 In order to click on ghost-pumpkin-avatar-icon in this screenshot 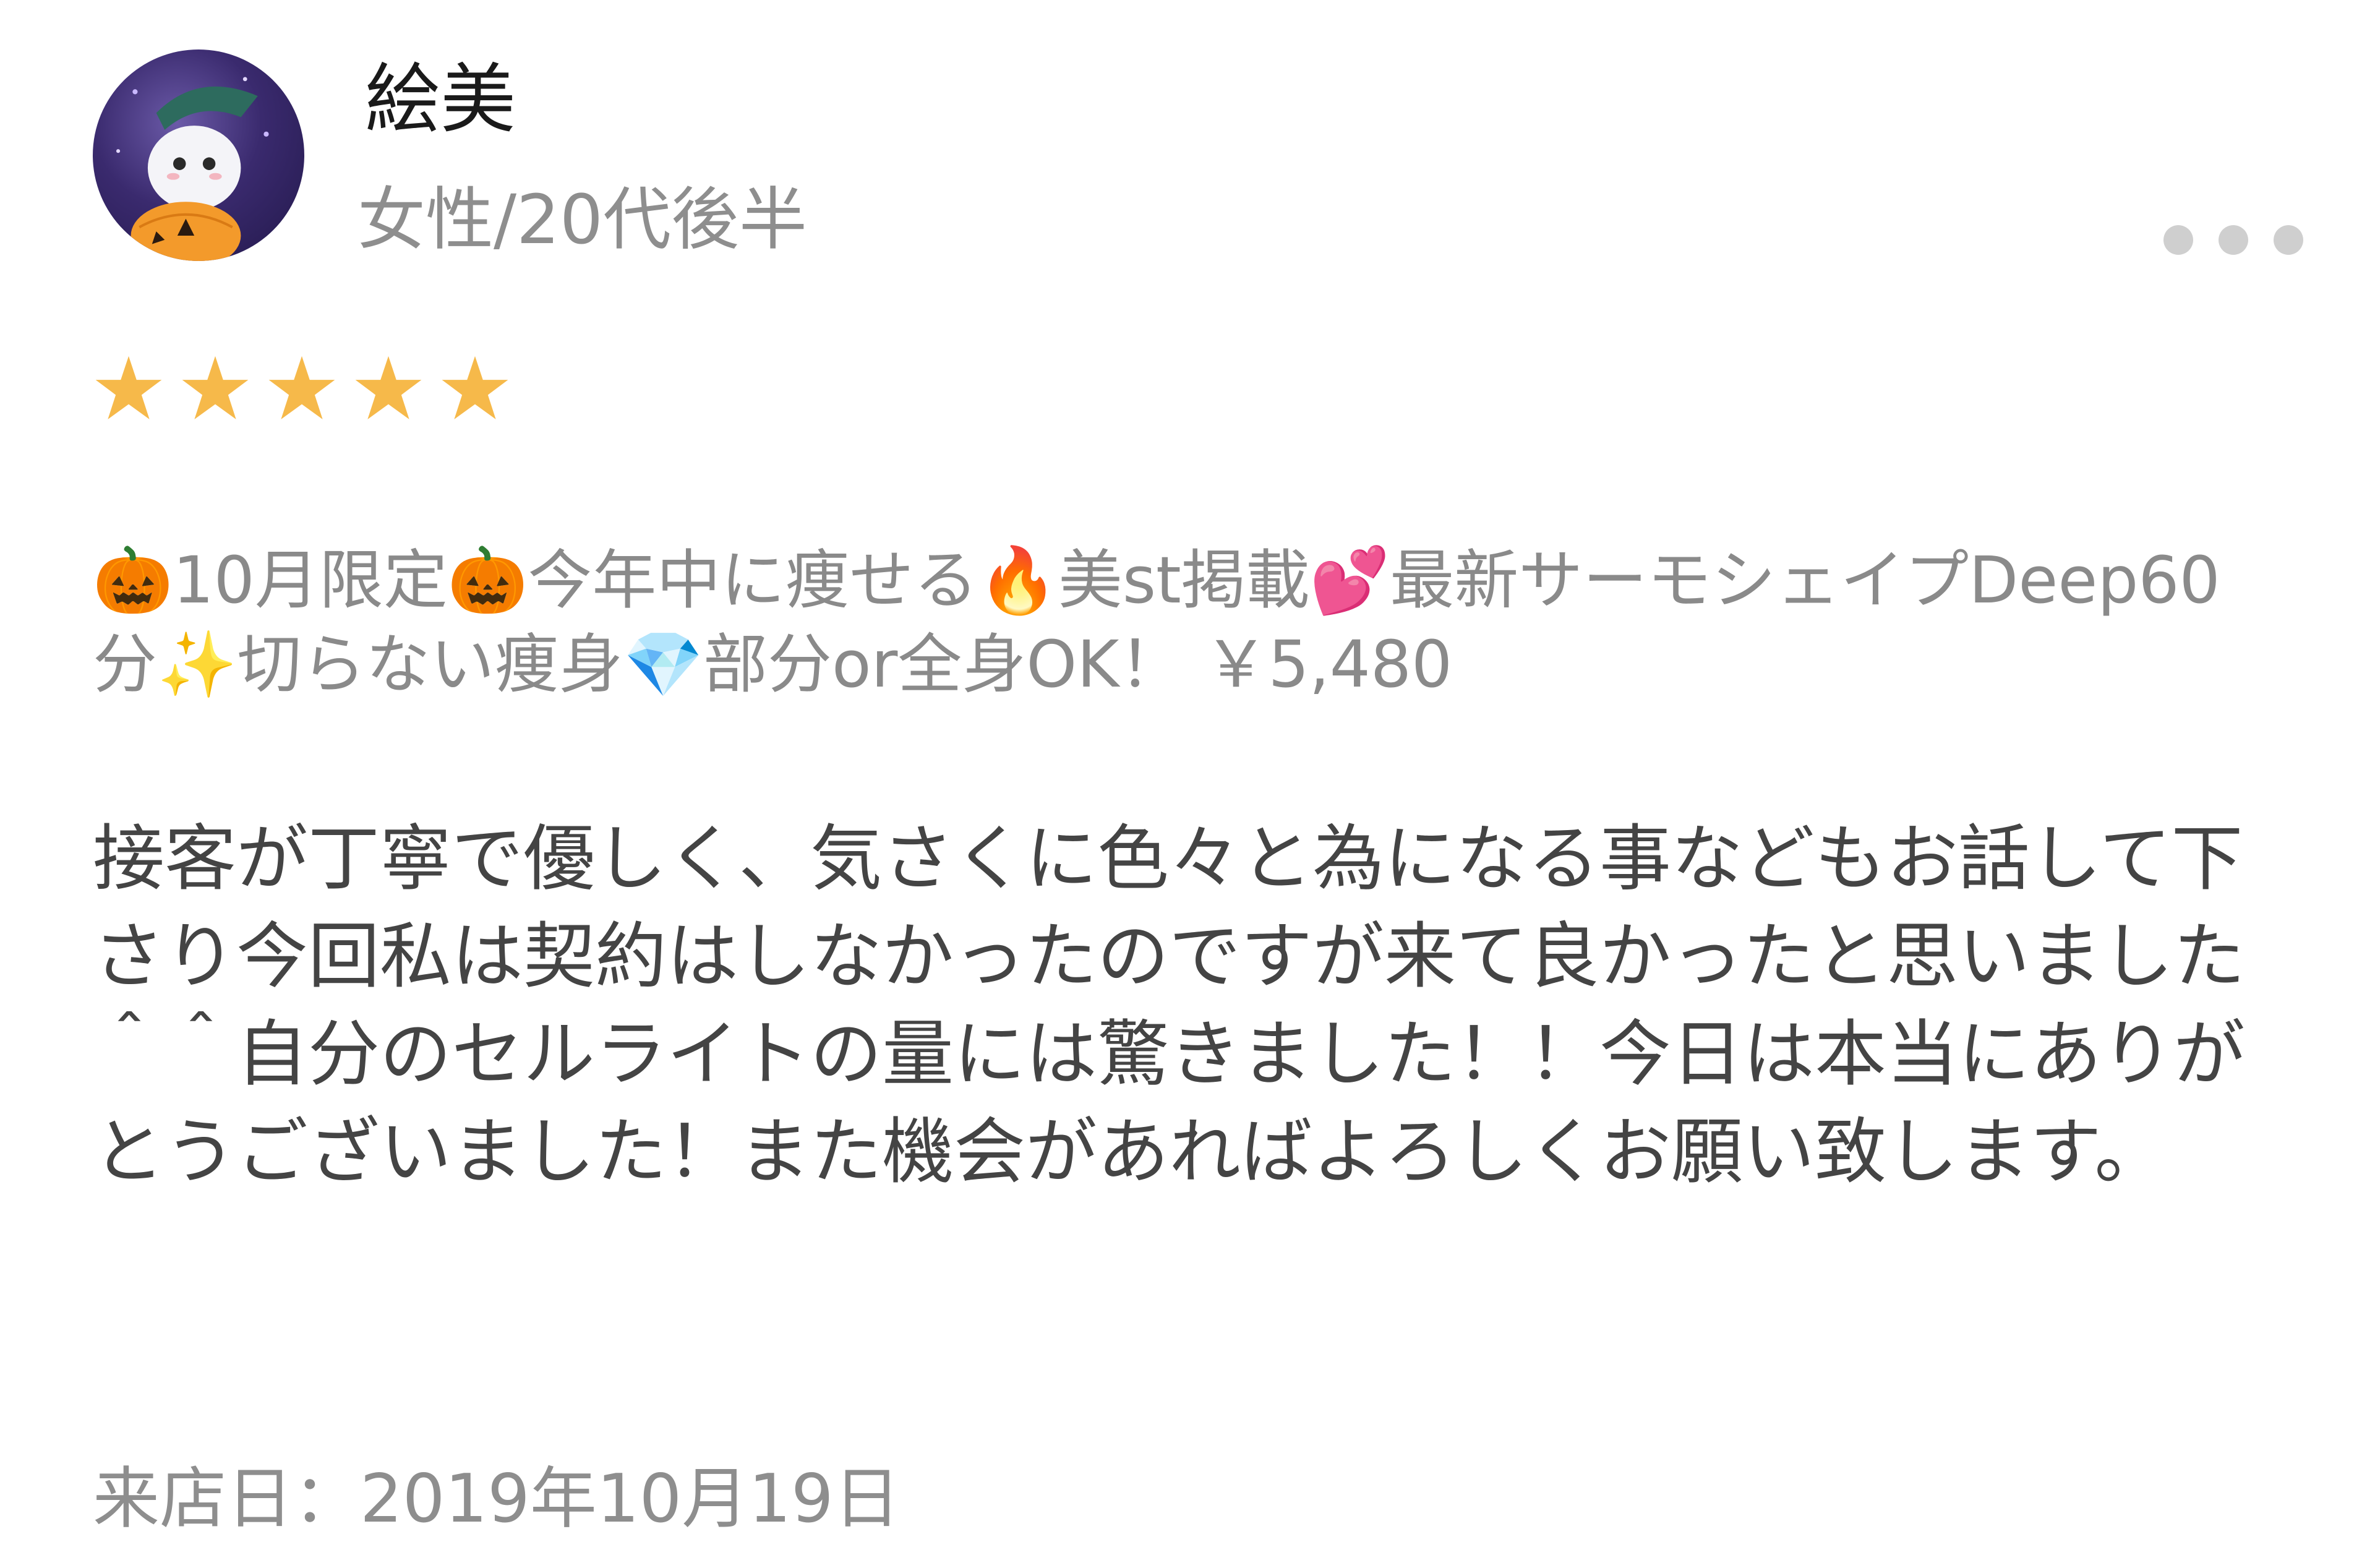, I will do `click(192, 169)`.